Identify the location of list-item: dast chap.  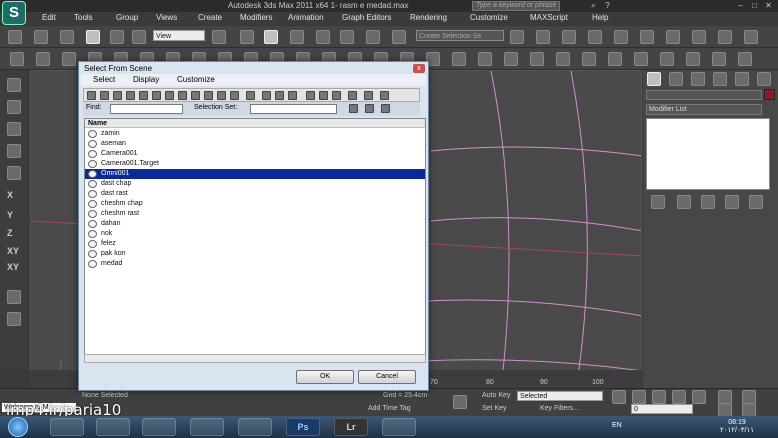
(255, 184).